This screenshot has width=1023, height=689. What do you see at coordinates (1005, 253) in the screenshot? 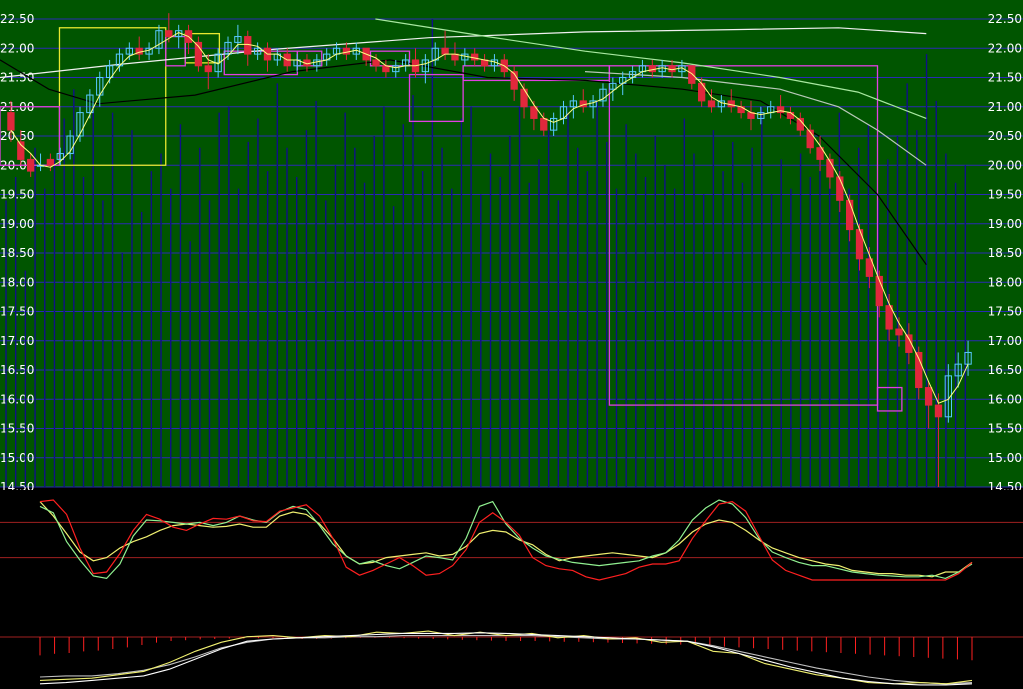
I see `y-tick-label-right: 18.50` at bounding box center [1005, 253].